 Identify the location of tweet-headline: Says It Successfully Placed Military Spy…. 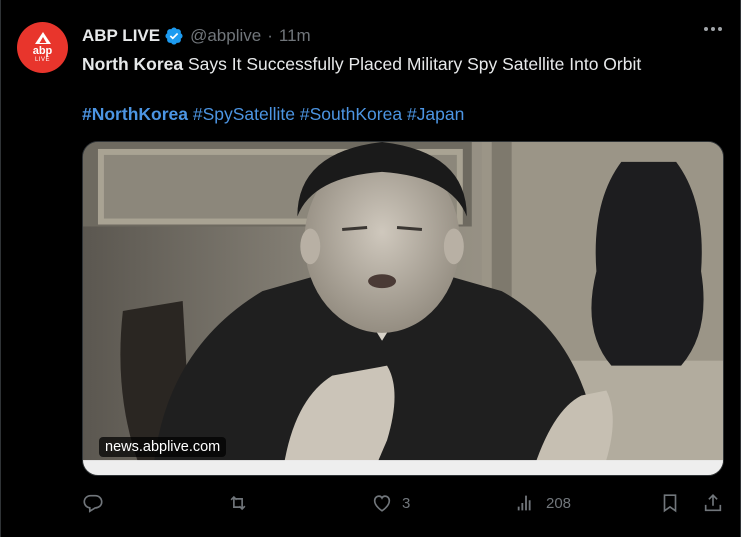
(412, 64).